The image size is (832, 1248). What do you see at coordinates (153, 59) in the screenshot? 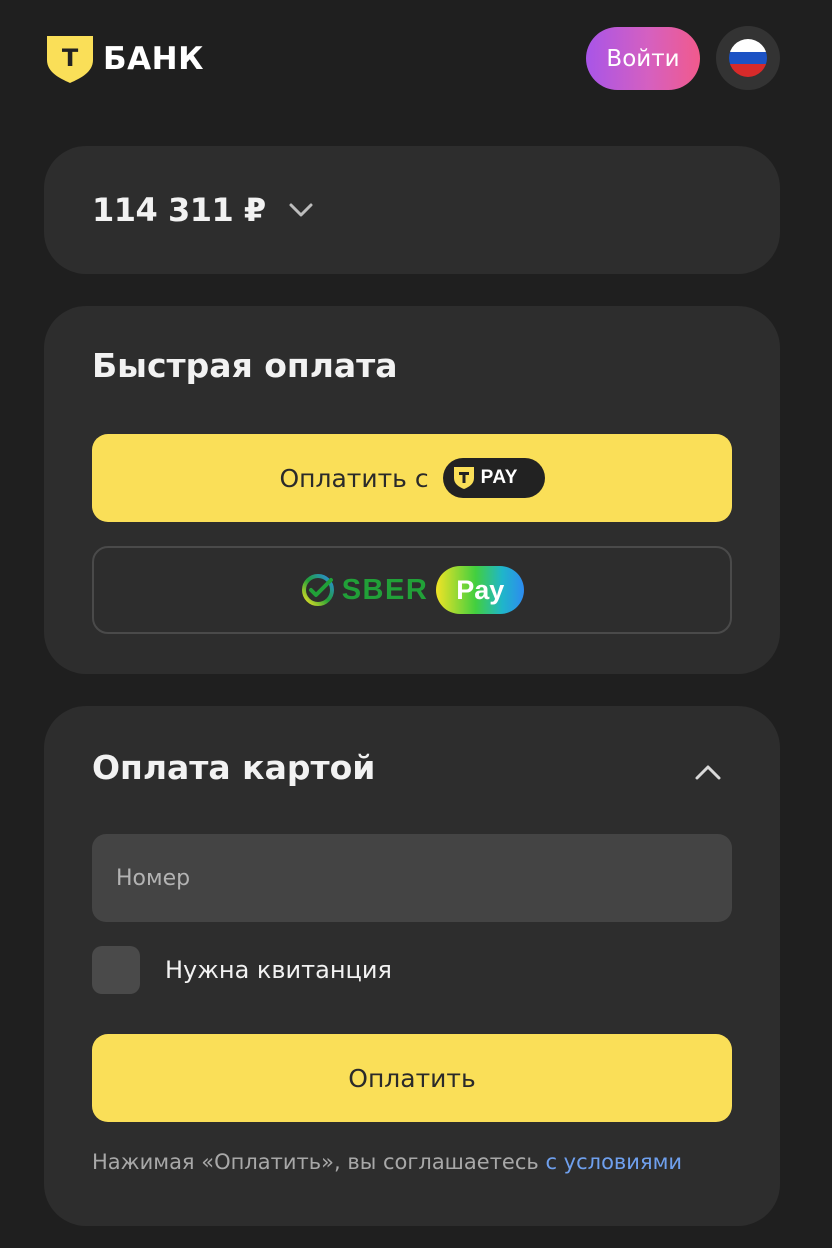
I see `logo-text: БАНК` at bounding box center [153, 59].